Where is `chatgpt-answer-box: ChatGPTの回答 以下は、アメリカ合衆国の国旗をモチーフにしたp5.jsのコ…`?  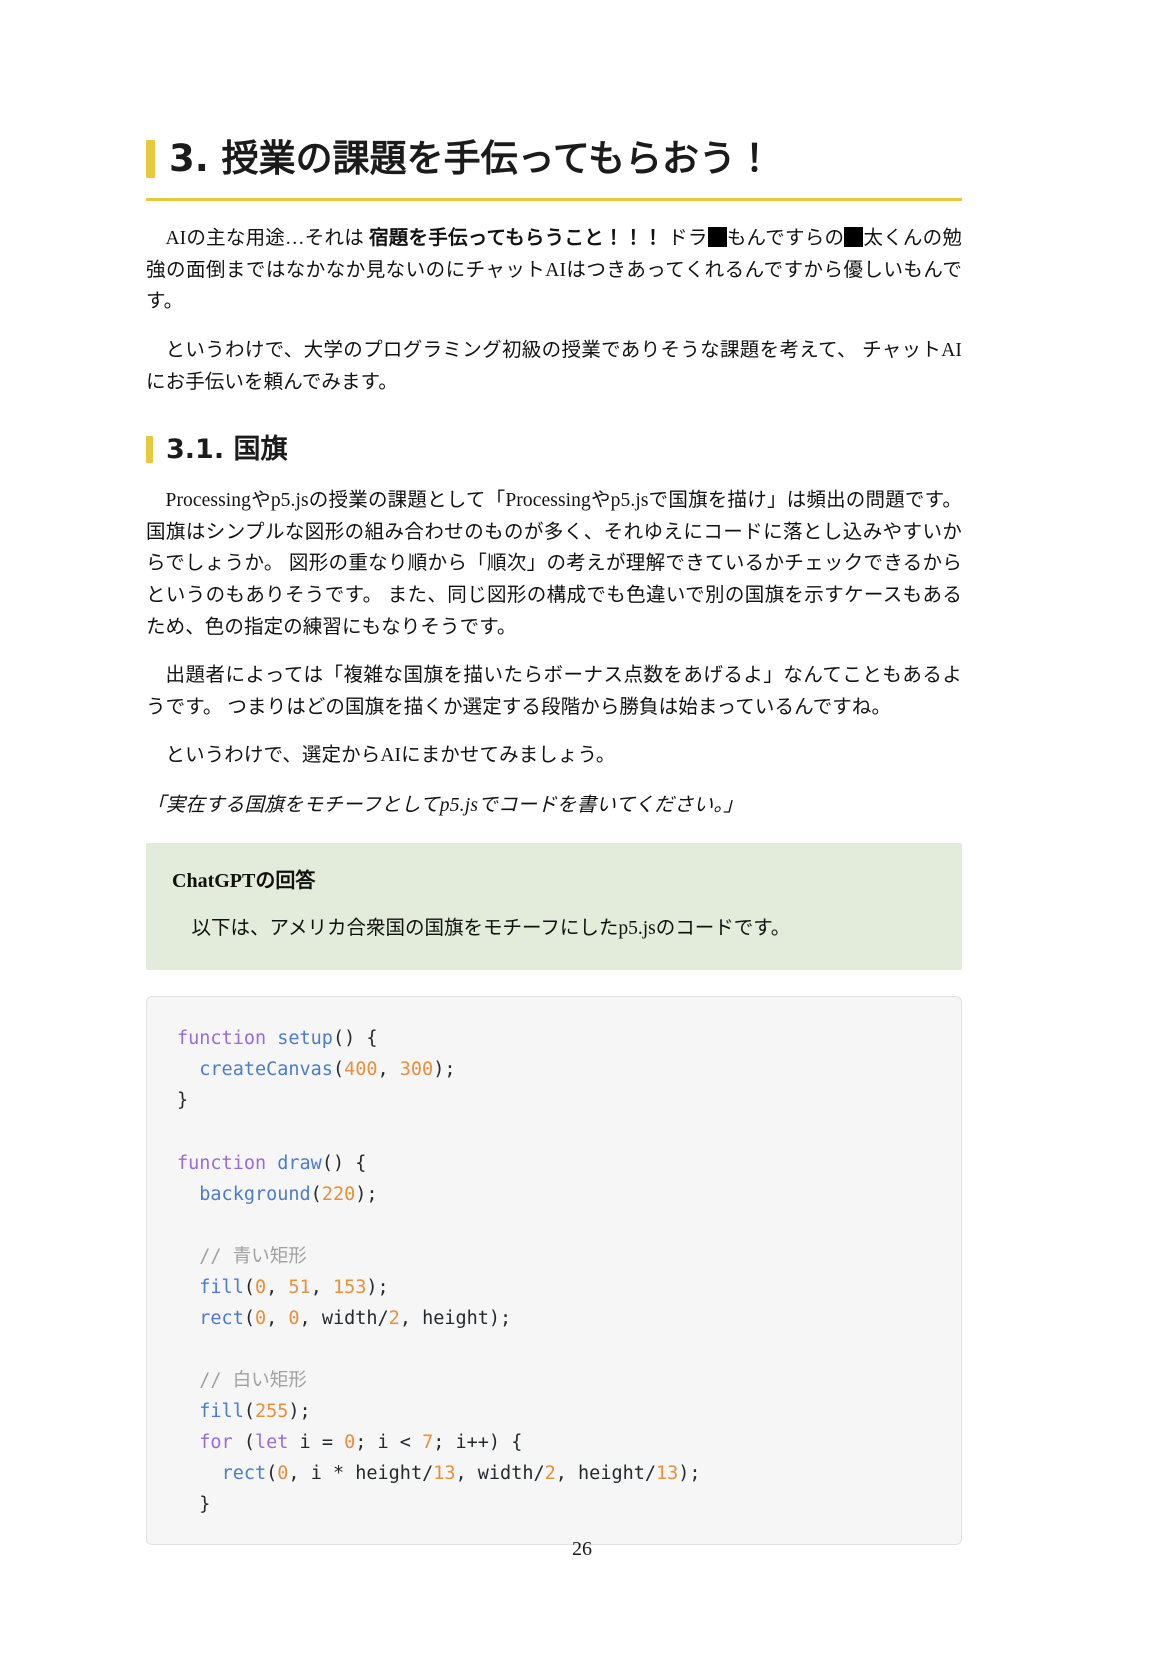 chatgpt-answer-box: ChatGPTの回答 以下は、アメリカ合衆国の国旗をモチーフにしたp5.jsのコ… is located at coordinates (554, 907).